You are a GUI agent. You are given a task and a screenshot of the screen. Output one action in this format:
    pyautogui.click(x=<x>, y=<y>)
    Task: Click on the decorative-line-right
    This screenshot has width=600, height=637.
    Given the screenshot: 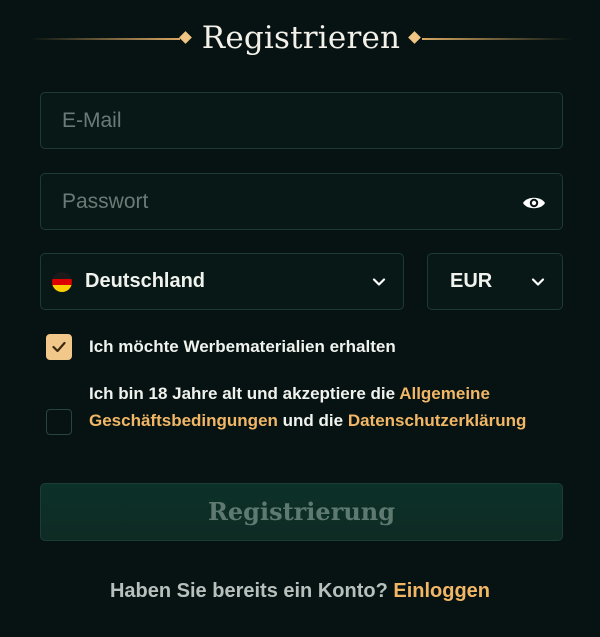 What is the action you would take?
    pyautogui.click(x=497, y=39)
    